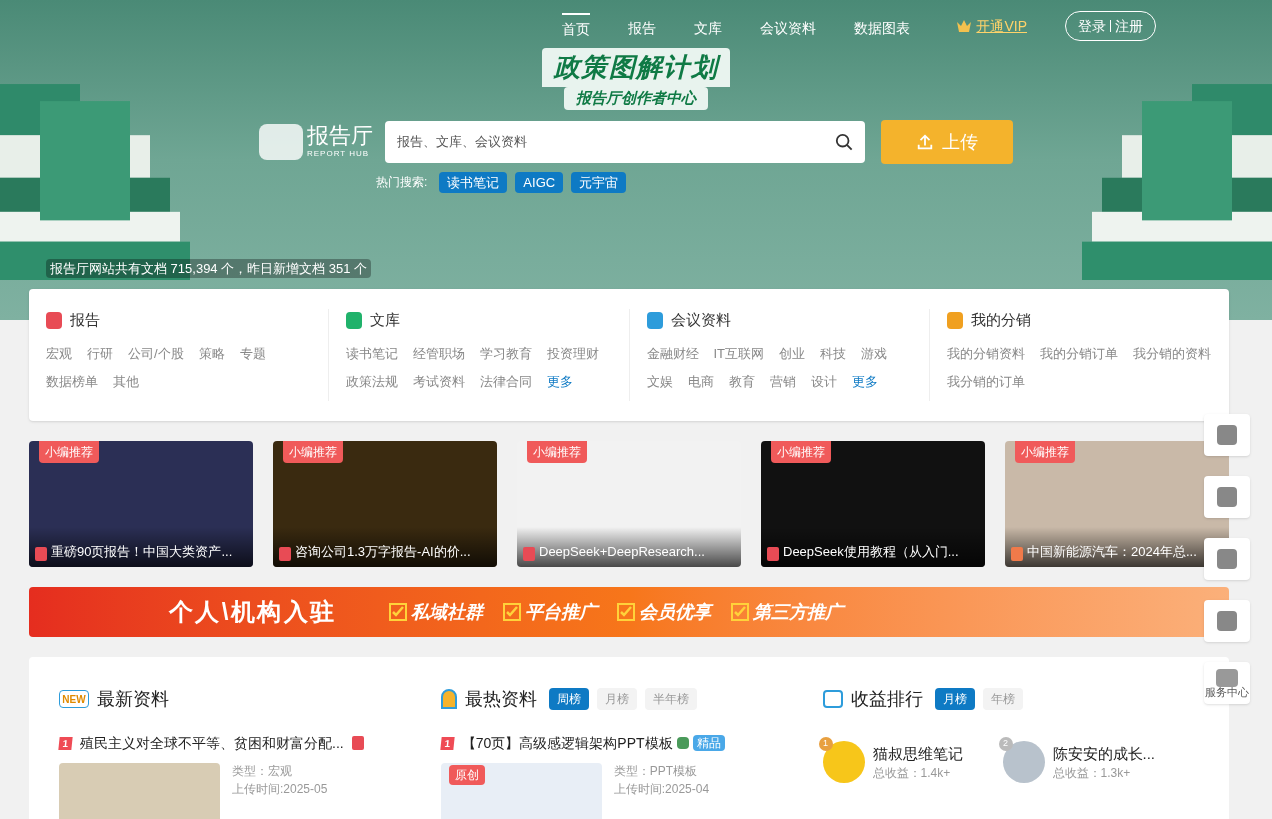 Image resolution: width=1272 pixels, height=819 pixels. What do you see at coordinates (466, 775) in the screenshot?
I see `original-tag: 原创` at bounding box center [466, 775].